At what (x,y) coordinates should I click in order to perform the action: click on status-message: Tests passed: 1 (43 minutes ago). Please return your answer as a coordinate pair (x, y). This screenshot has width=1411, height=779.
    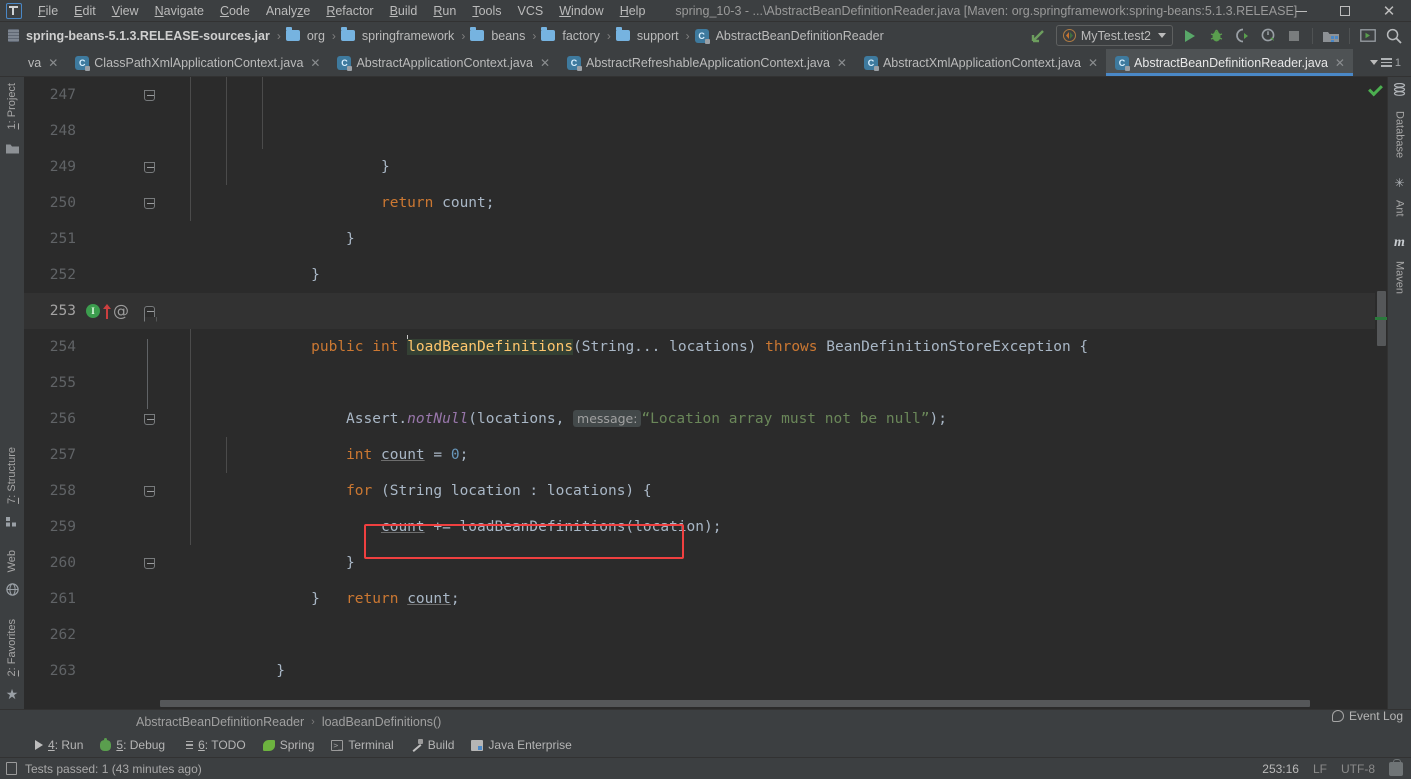
    Looking at the image, I should click on (113, 769).